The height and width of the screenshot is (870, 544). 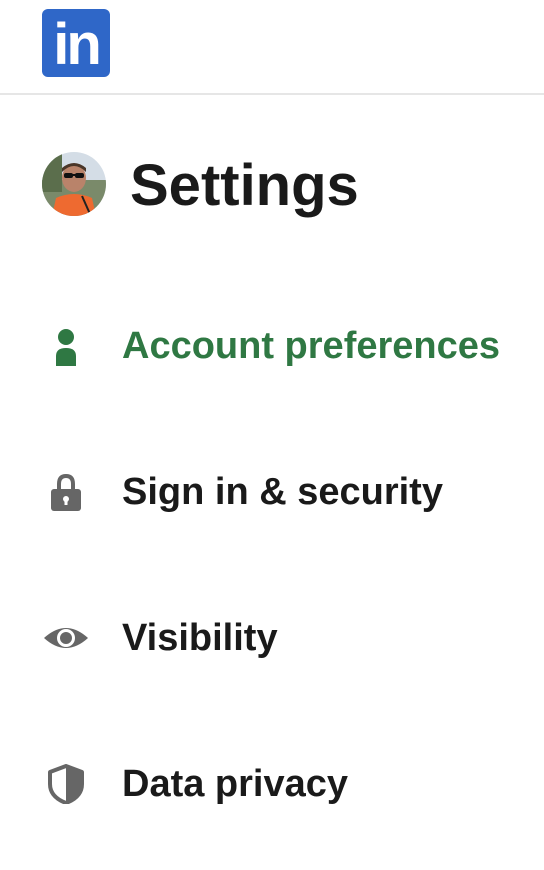 What do you see at coordinates (66, 492) in the screenshot?
I see `lock-icon` at bounding box center [66, 492].